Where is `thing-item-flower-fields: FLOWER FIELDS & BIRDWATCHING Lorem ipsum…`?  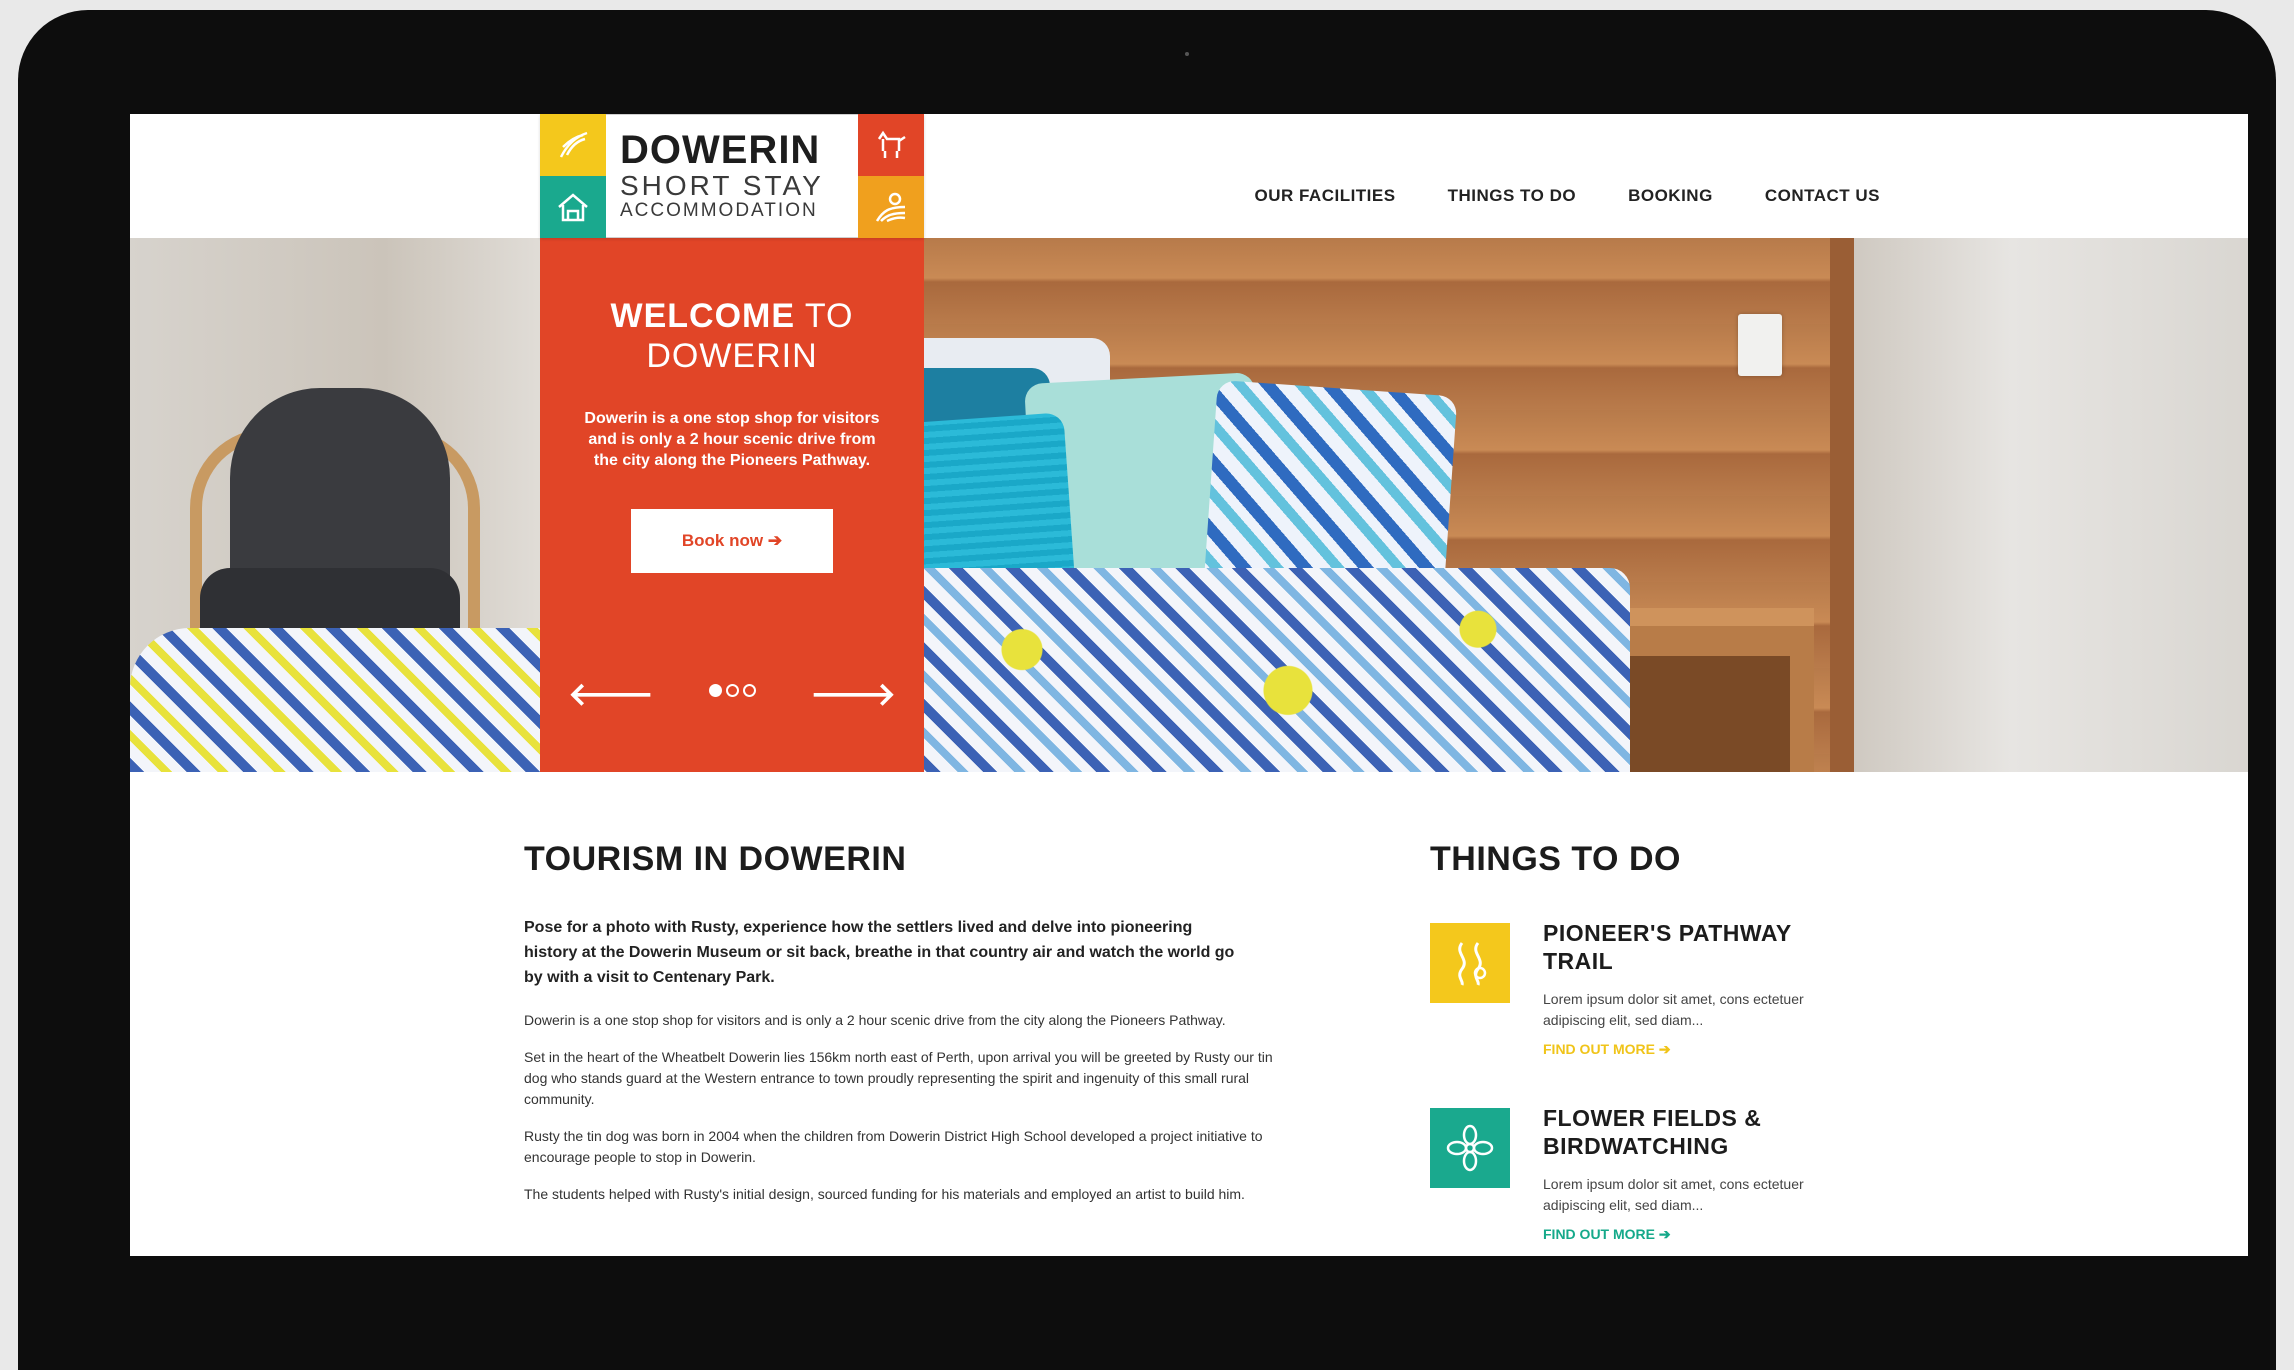
thing-item-flower-fields: FLOWER FIELDS & BIRDWATCHING Lorem ipsum… is located at coordinates (1640, 1173).